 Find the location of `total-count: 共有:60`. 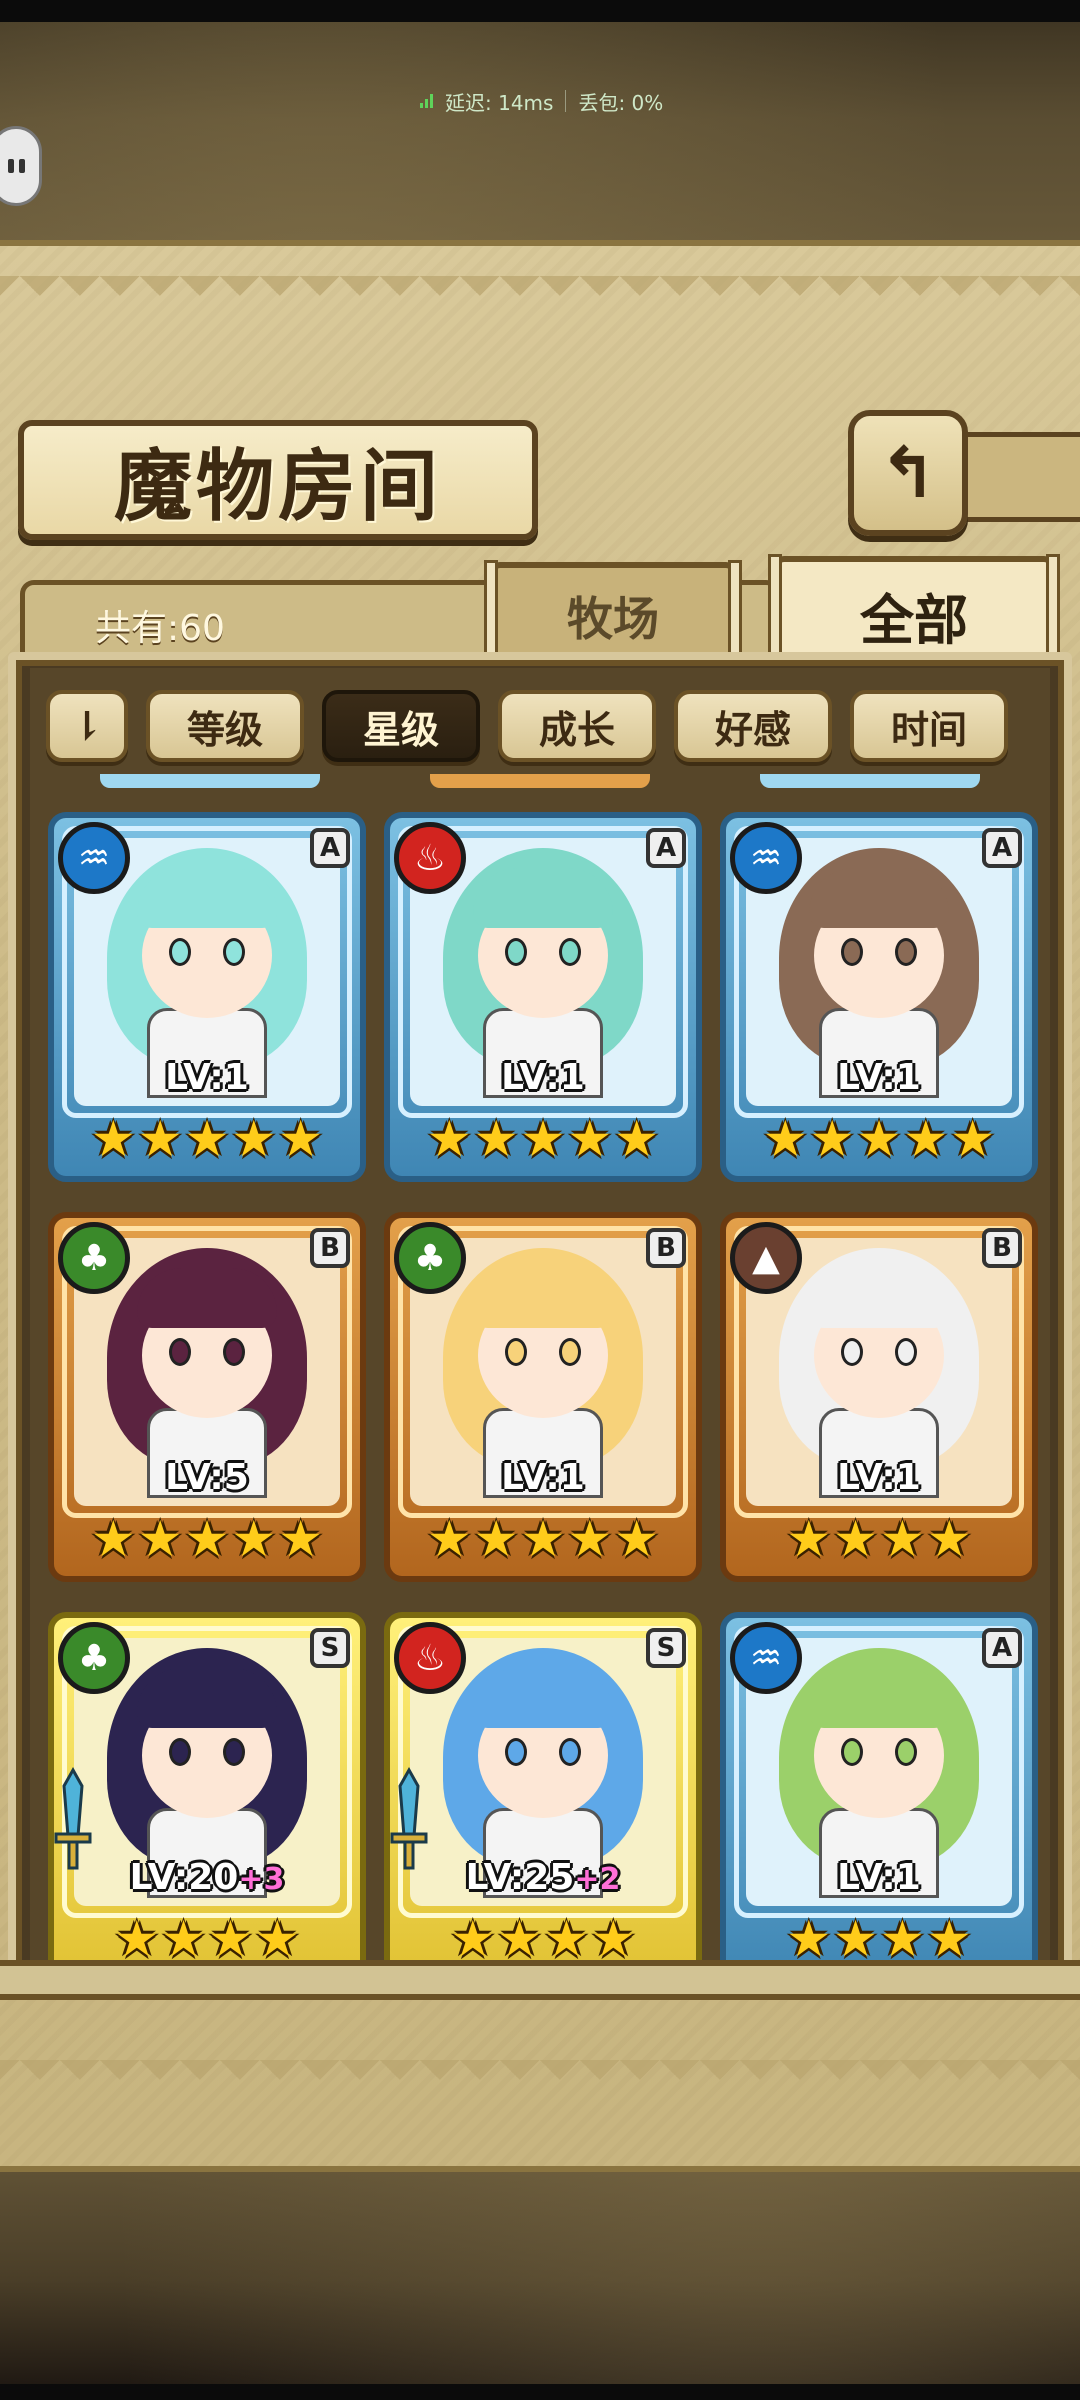

total-count: 共有:60 is located at coordinates (160, 628).